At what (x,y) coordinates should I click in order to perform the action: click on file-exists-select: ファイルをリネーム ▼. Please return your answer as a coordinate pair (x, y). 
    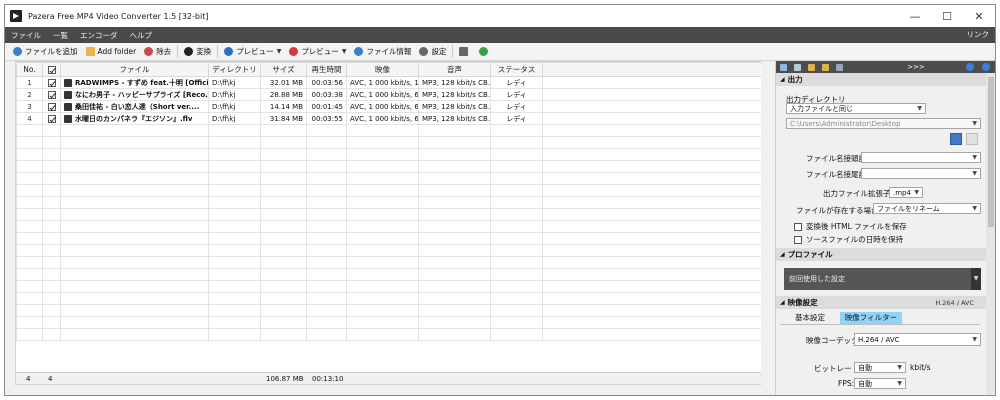
    Looking at the image, I should click on (927, 208).